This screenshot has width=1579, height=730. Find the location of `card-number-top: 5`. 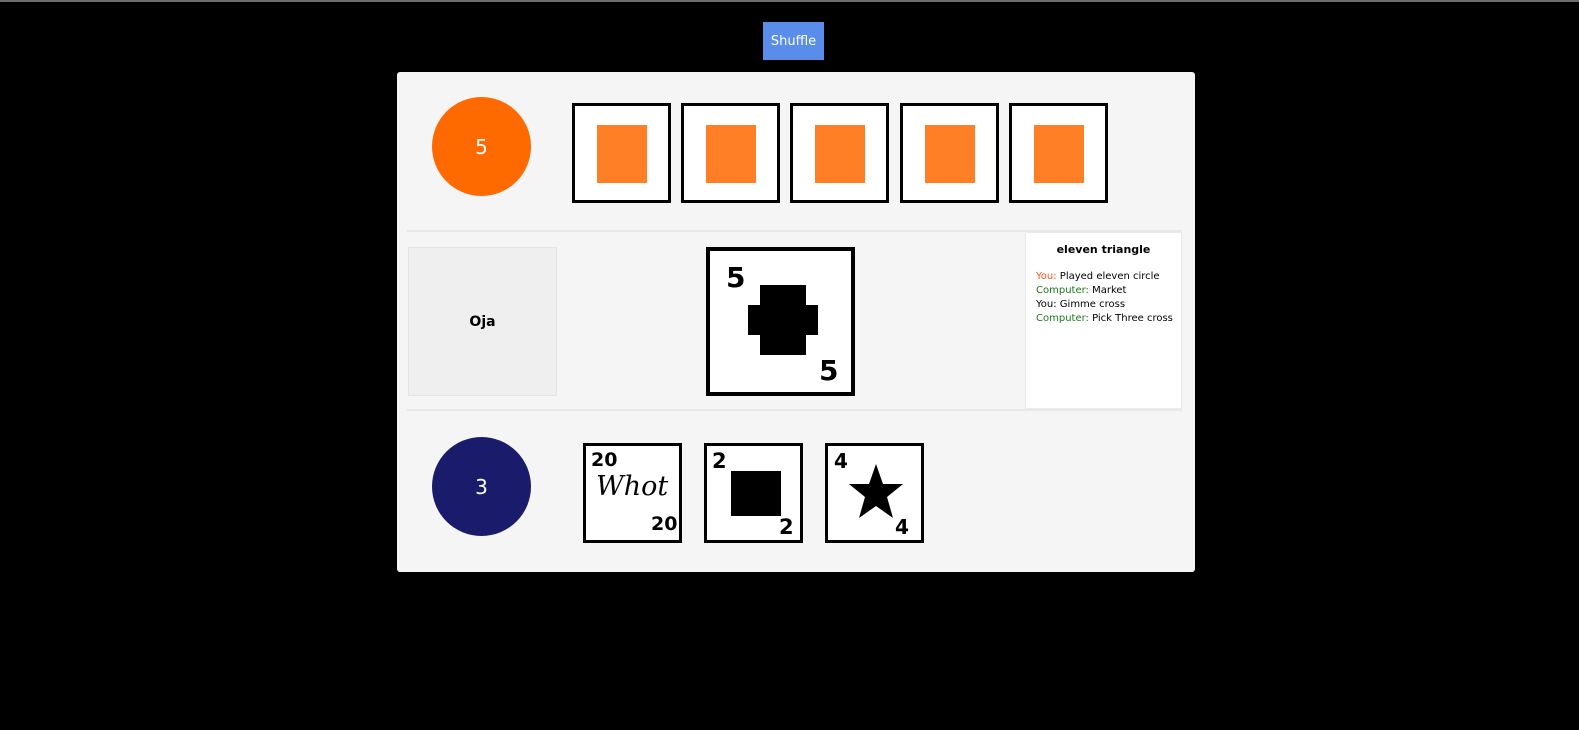

card-number-top: 5 is located at coordinates (736, 277).